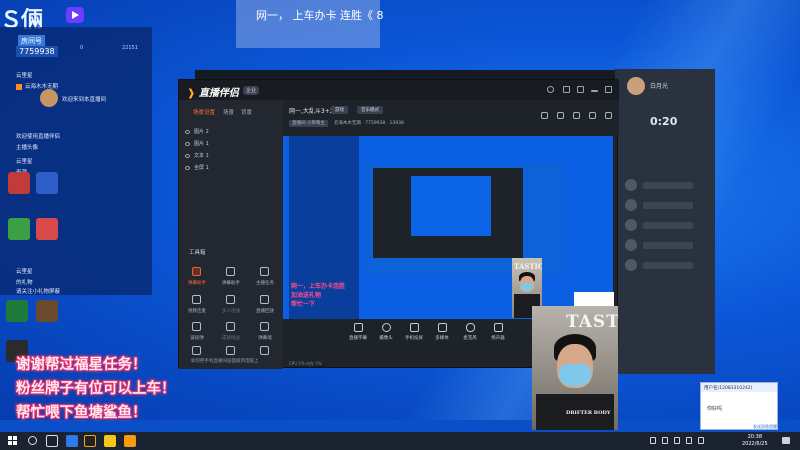  Describe the element at coordinates (90, 441) in the screenshot. I see `app-g-icon` at that location.